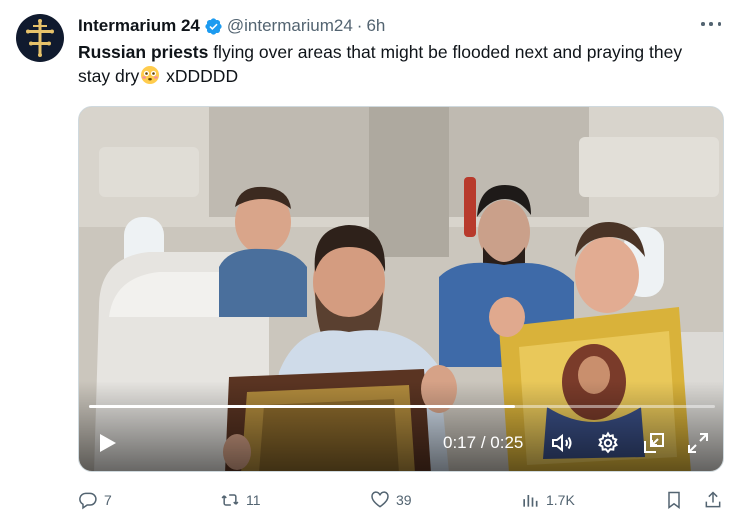 The image size is (738, 525). I want to click on video-controls: 0:17 / 0:25, so click(401, 443).